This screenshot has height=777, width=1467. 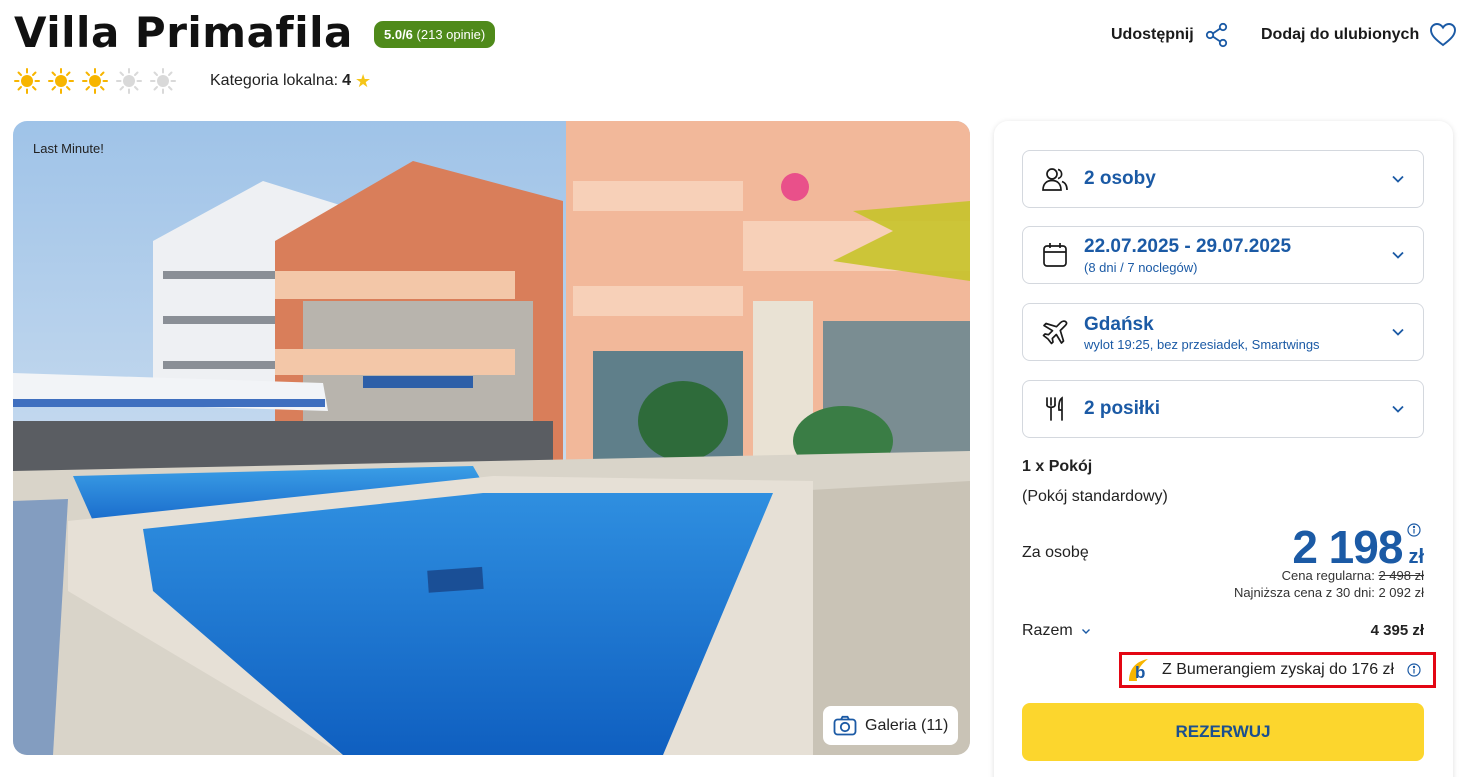 I want to click on share-label: Udostępnij, so click(x=1152, y=34).